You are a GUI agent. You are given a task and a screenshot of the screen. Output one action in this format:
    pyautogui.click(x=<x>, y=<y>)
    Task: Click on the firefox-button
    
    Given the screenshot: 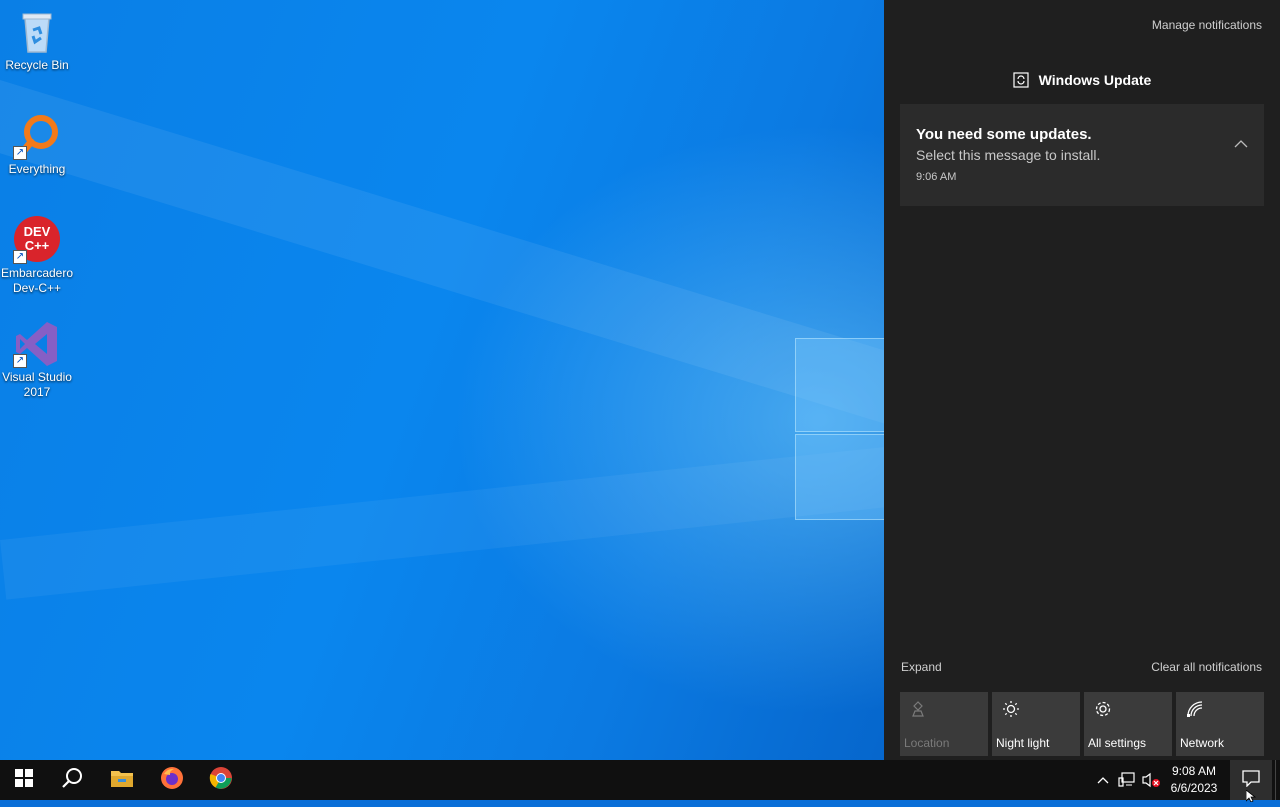 What is the action you would take?
    pyautogui.click(x=172, y=780)
    